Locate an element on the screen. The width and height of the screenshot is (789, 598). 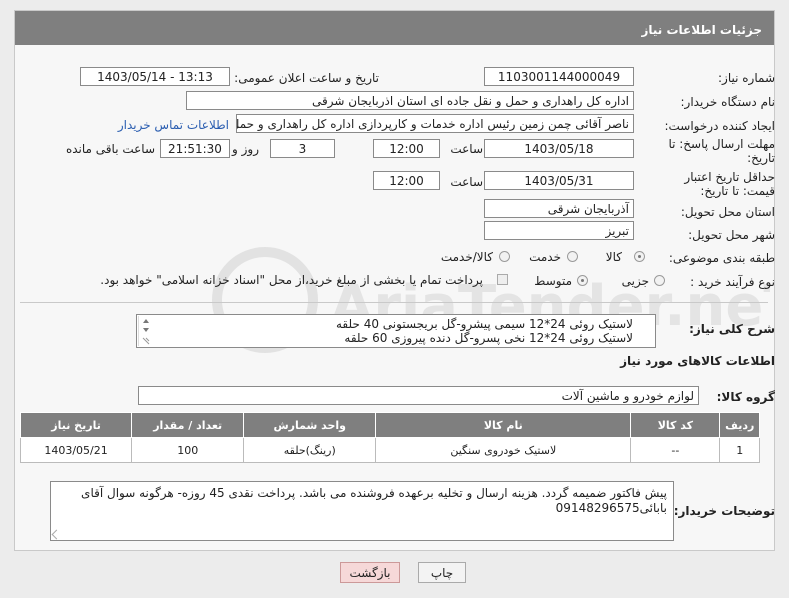
reply-time-field: 12:00 is located at coordinates (406, 148).